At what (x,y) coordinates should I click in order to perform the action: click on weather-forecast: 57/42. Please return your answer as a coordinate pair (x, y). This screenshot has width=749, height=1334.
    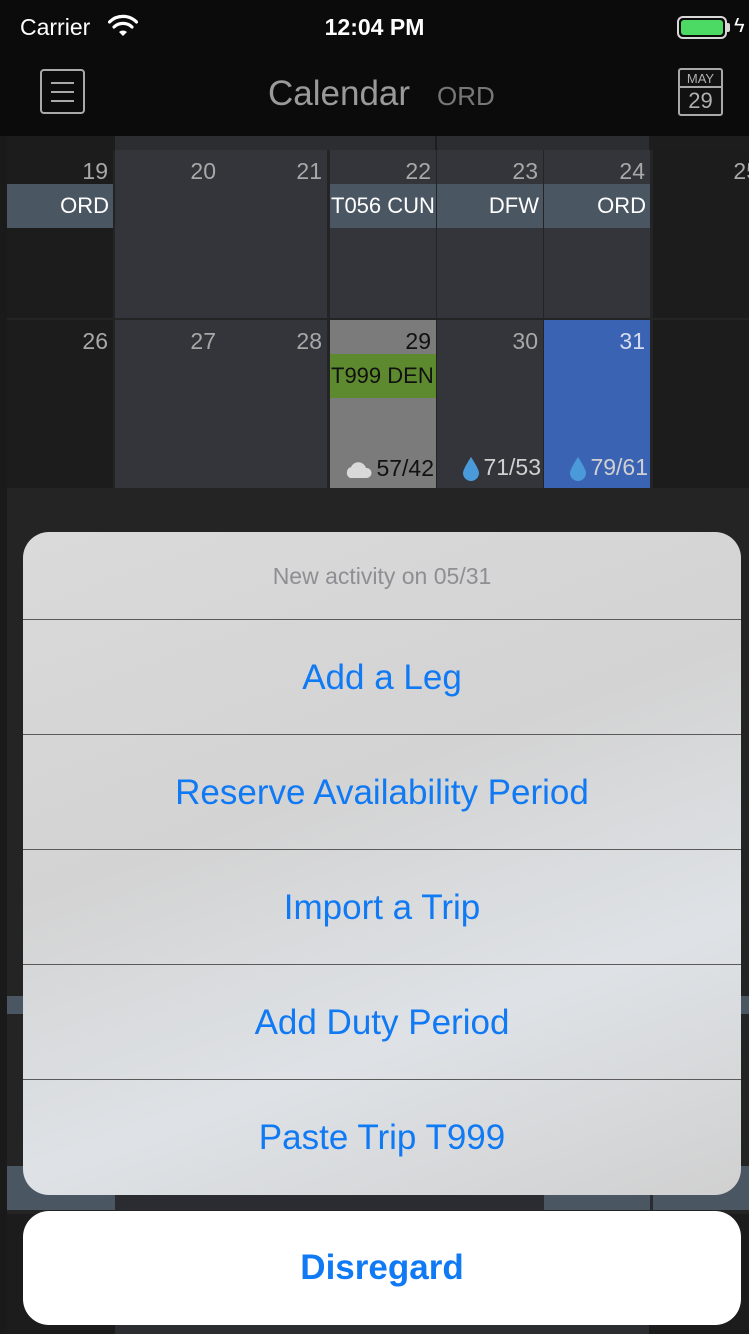
    Looking at the image, I should click on (383, 468).